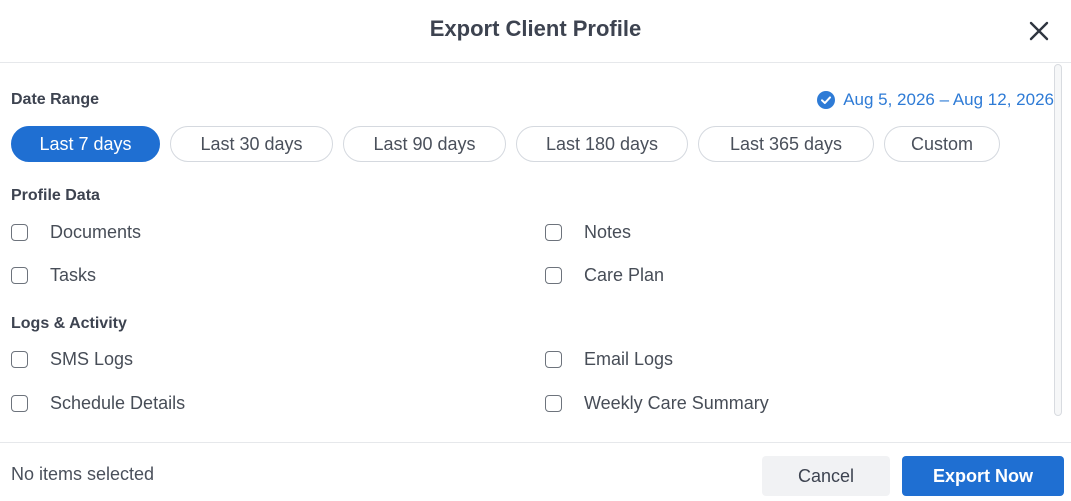 The image size is (1071, 501). I want to click on checkbox-documents: Documents, so click(76, 232).